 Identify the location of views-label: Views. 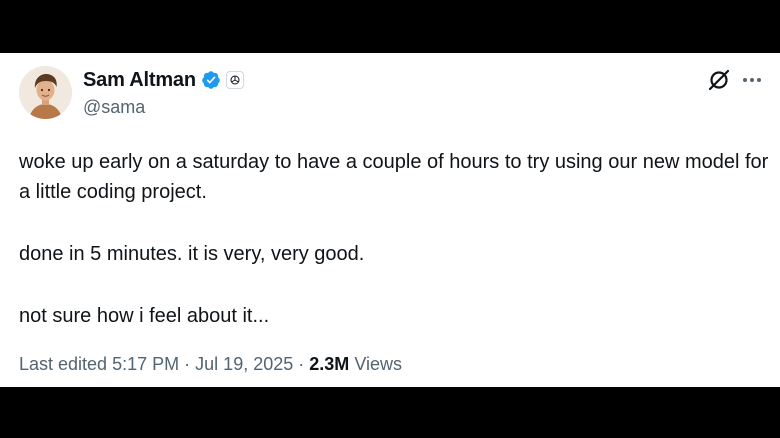
(378, 364).